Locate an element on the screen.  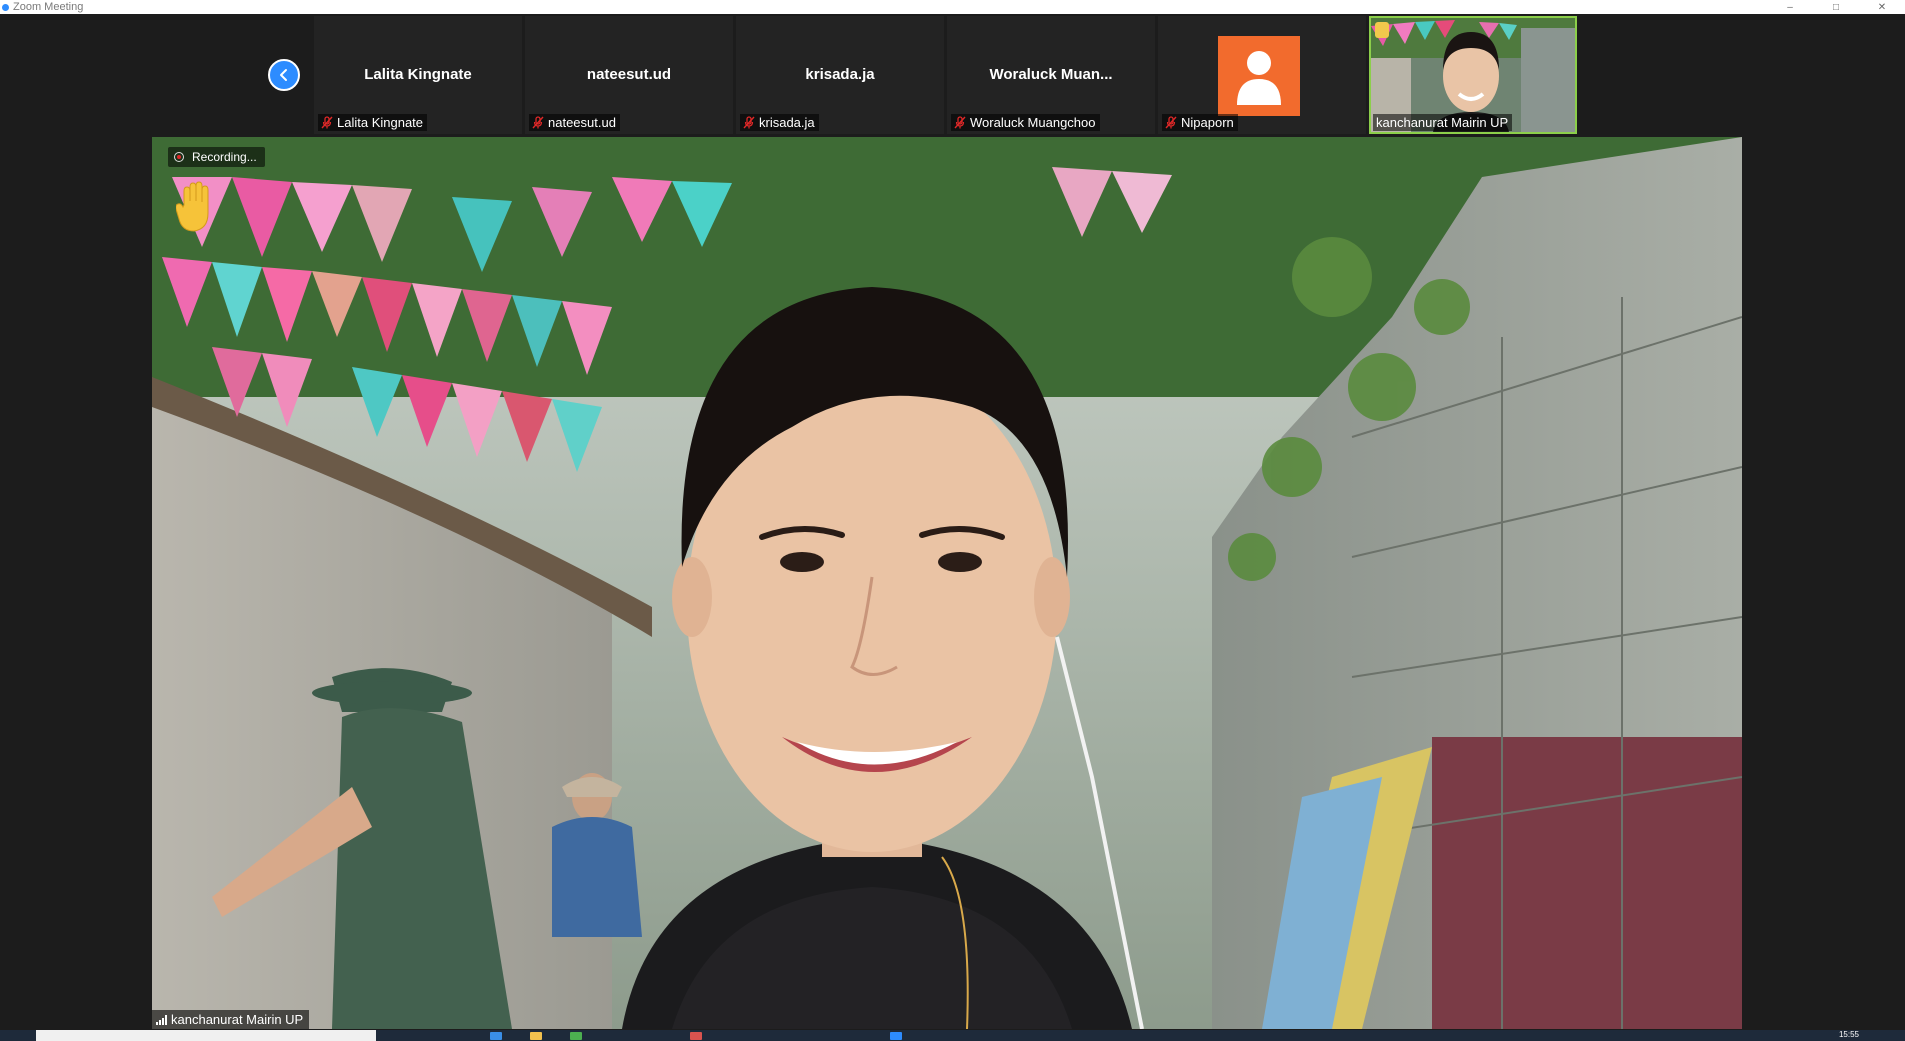
participant-tile: nateesut.ud nateesut.ud is located at coordinates (629, 75).